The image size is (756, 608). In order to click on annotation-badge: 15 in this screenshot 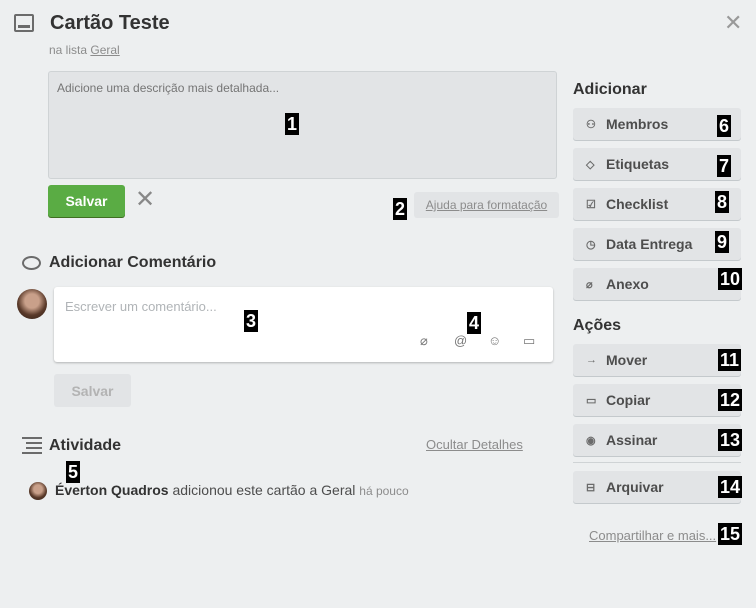, I will do `click(730, 534)`.